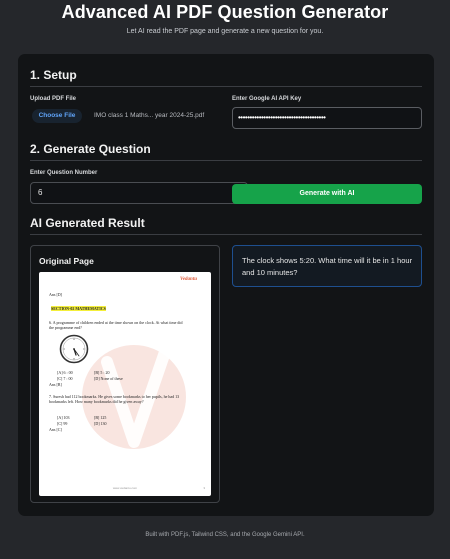 The width and height of the screenshot is (450, 559). Describe the element at coordinates (55, 429) in the screenshot. I see `pdf-q7-answer: Ans [C]` at that location.